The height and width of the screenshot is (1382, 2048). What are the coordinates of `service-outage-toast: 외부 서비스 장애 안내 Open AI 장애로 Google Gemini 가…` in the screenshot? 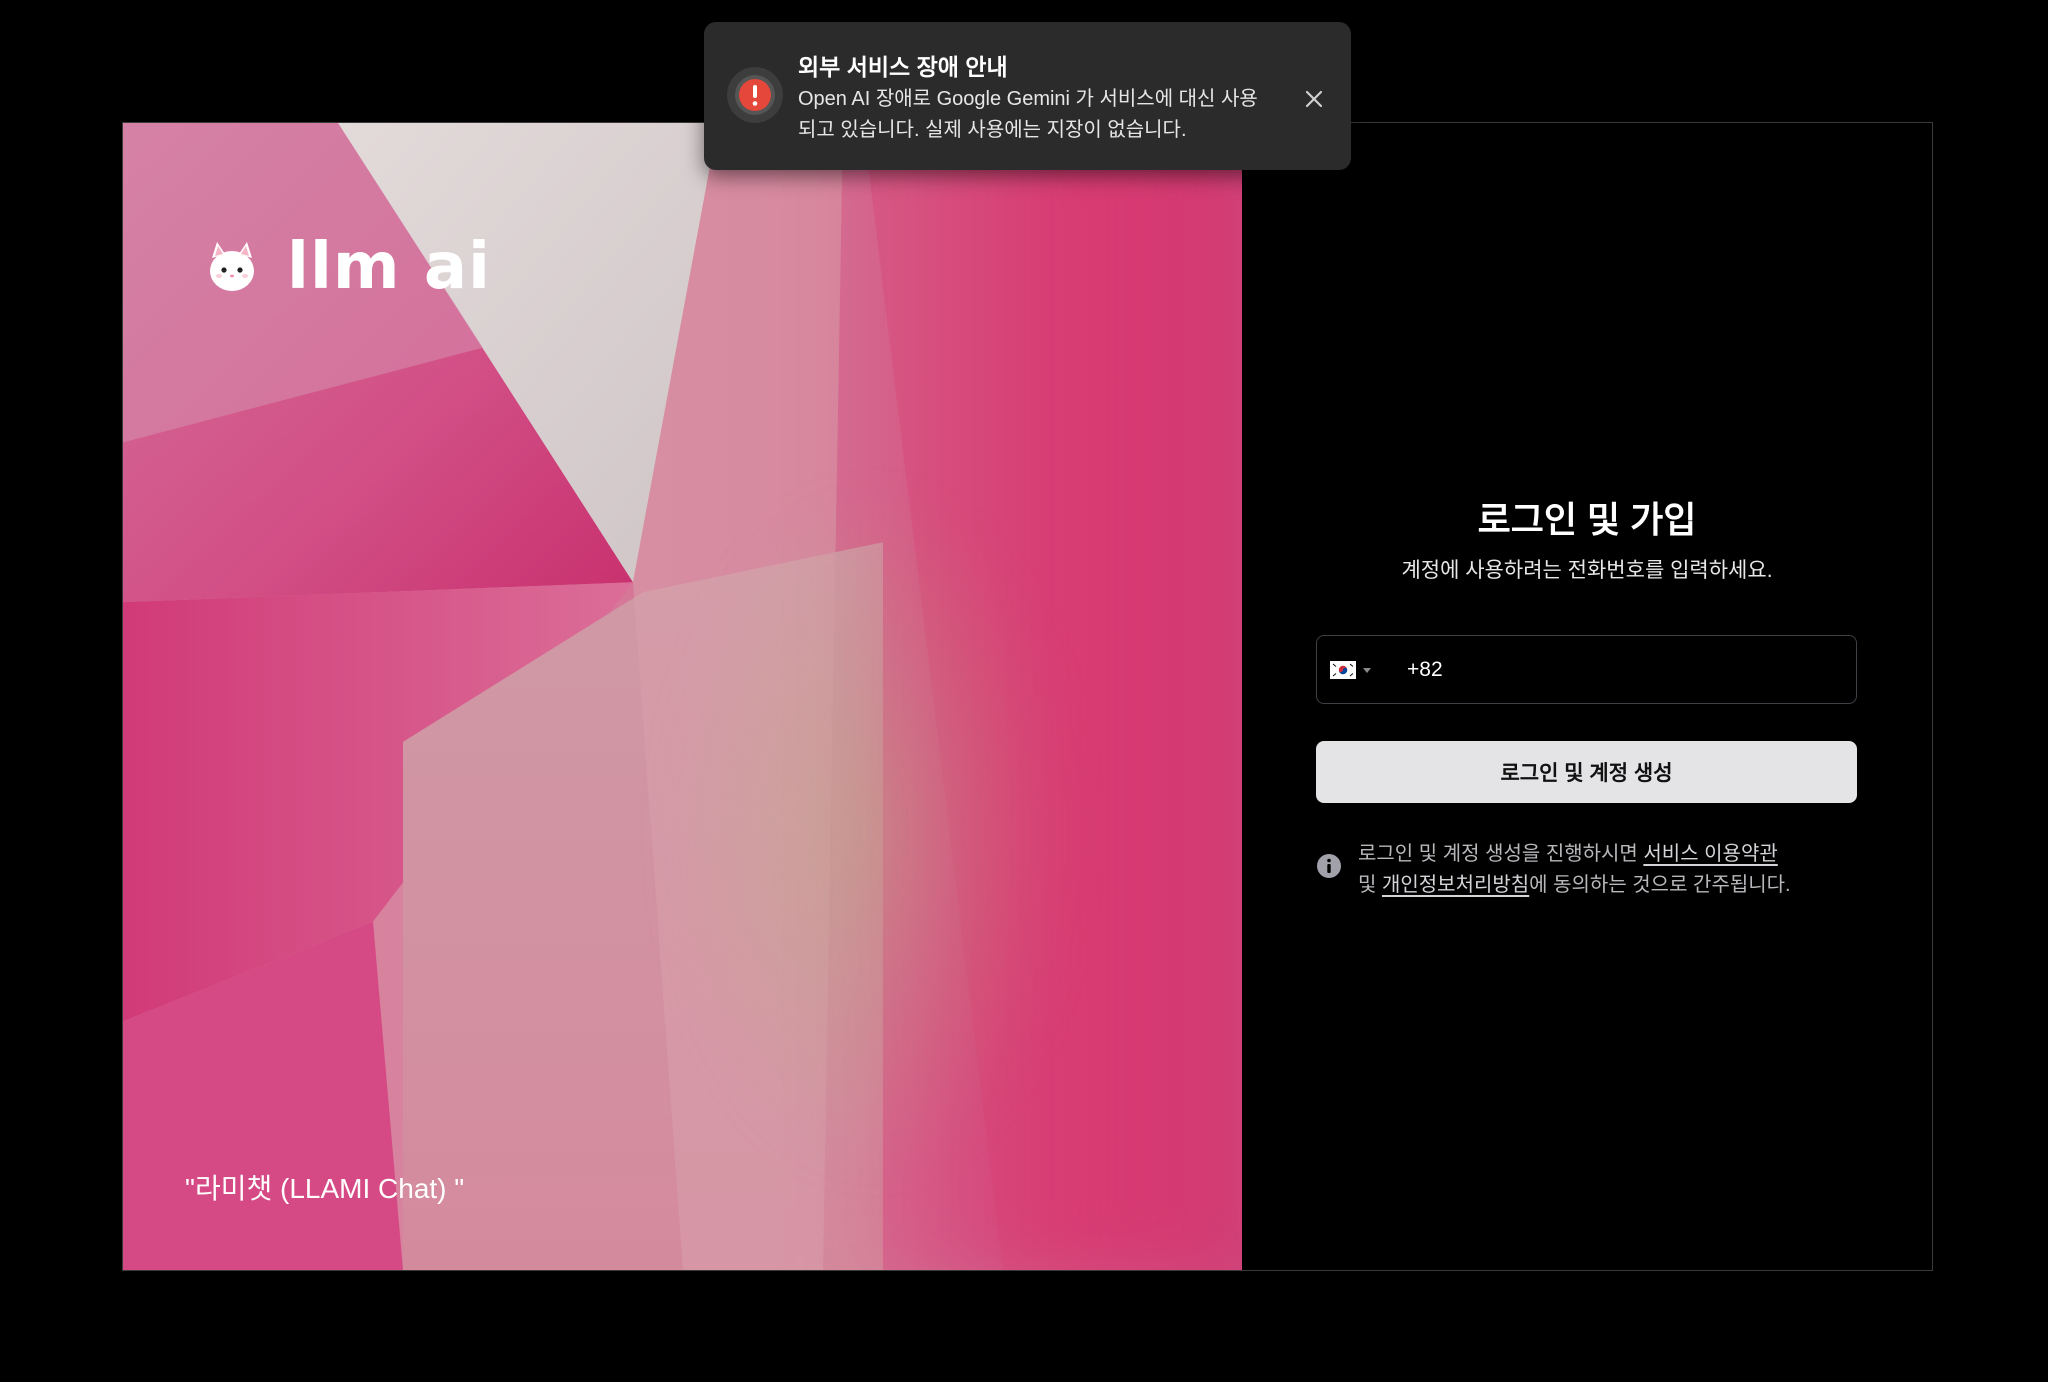 It's located at (1027, 96).